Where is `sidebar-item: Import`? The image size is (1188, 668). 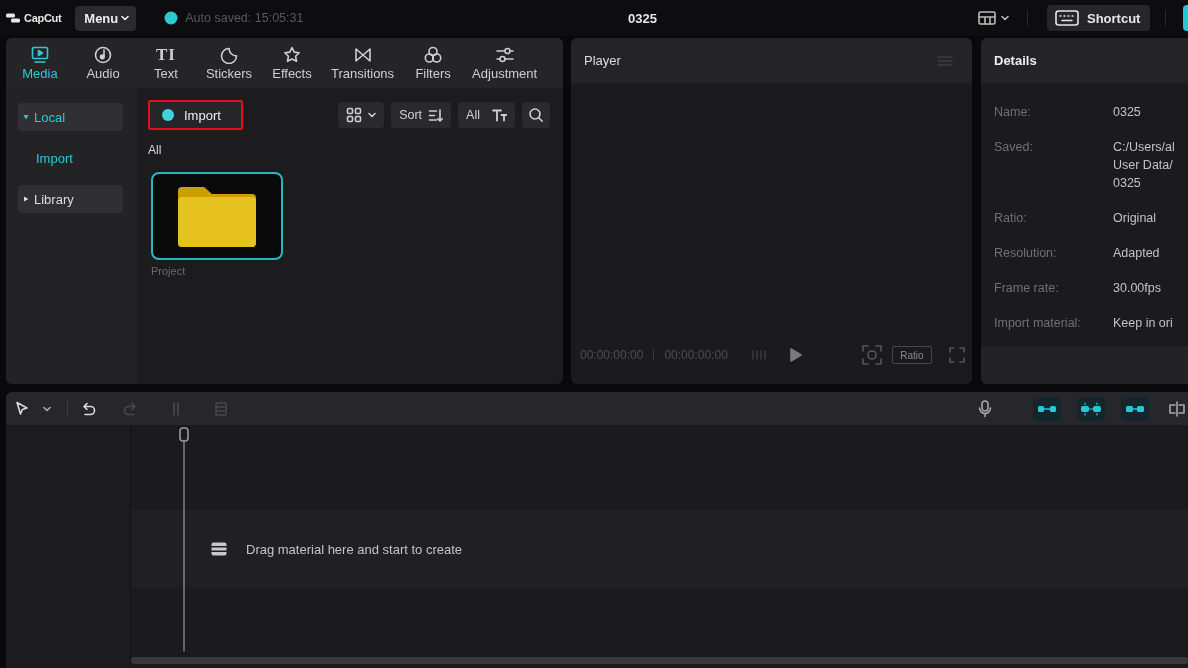
sidebar-item: Import is located at coordinates (70, 158).